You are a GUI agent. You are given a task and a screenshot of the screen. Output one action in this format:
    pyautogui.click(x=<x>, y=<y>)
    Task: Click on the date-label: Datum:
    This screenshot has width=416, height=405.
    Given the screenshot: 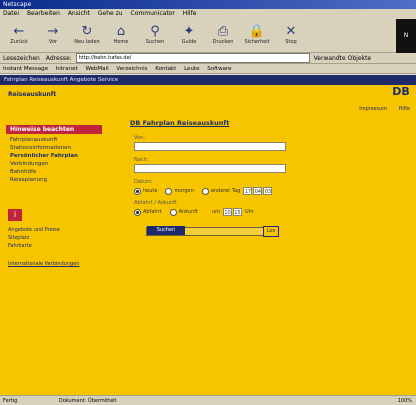 What is the action you would take?
    pyautogui.click(x=143, y=182)
    